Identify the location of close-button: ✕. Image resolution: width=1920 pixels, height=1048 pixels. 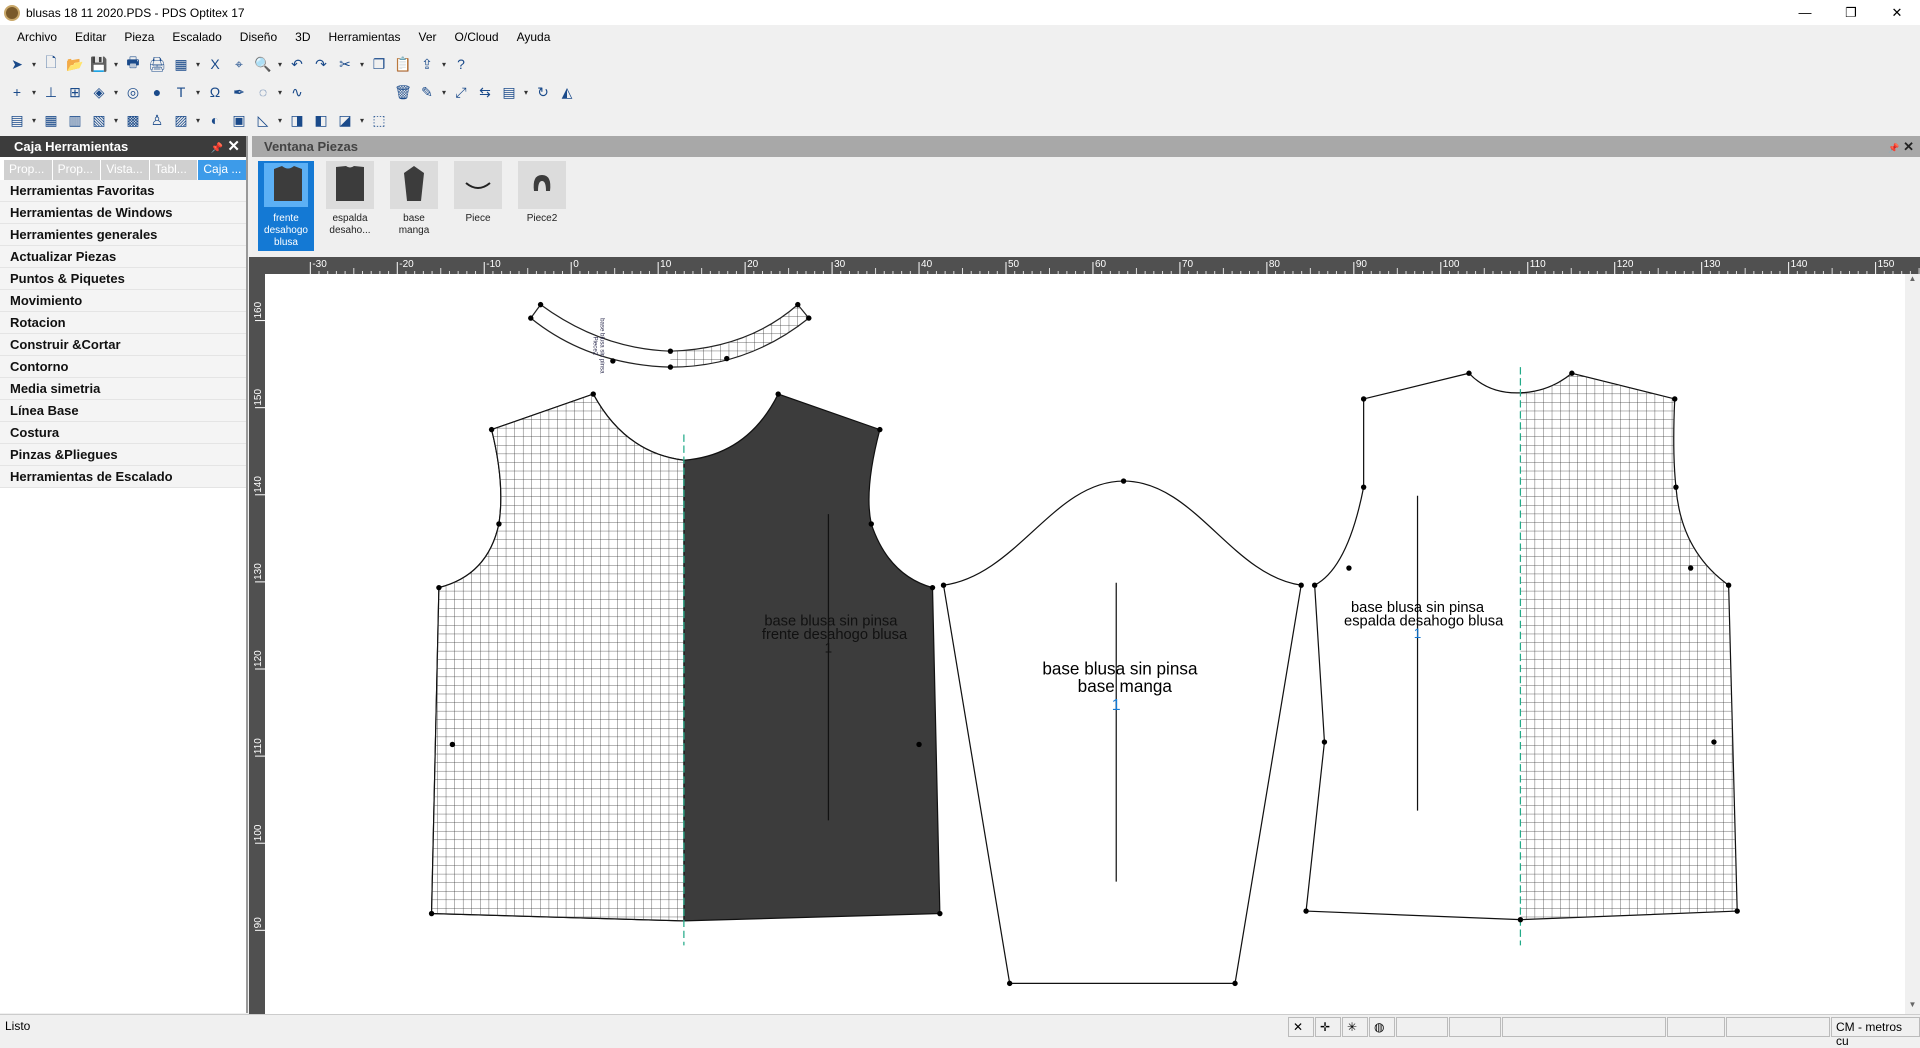
(1897, 12).